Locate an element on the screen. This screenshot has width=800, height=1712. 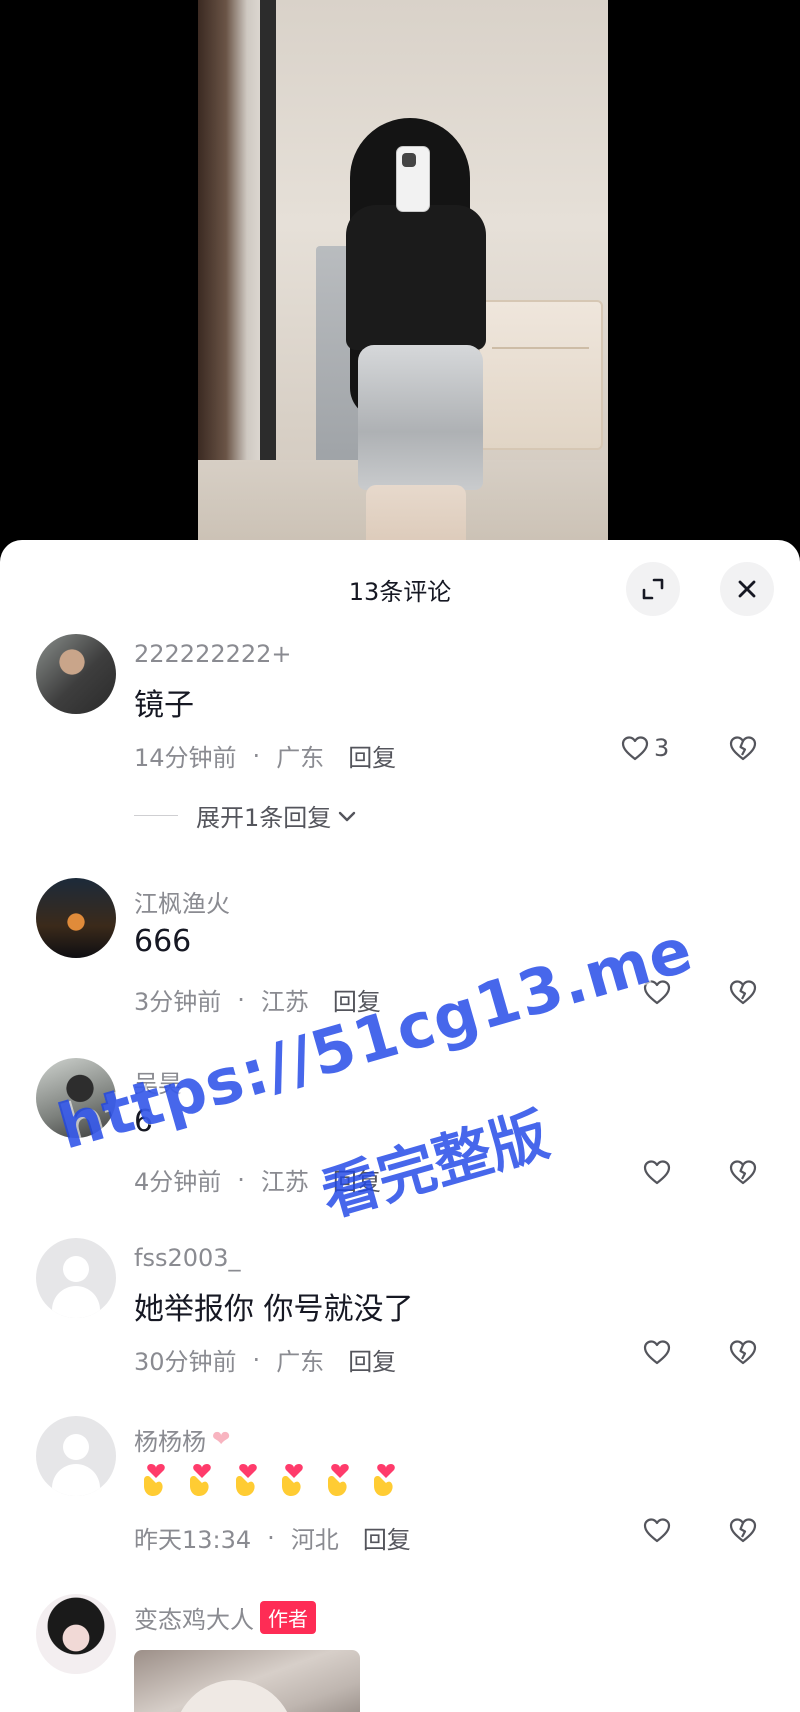
comment-text: 666 is located at coordinates (163, 941).